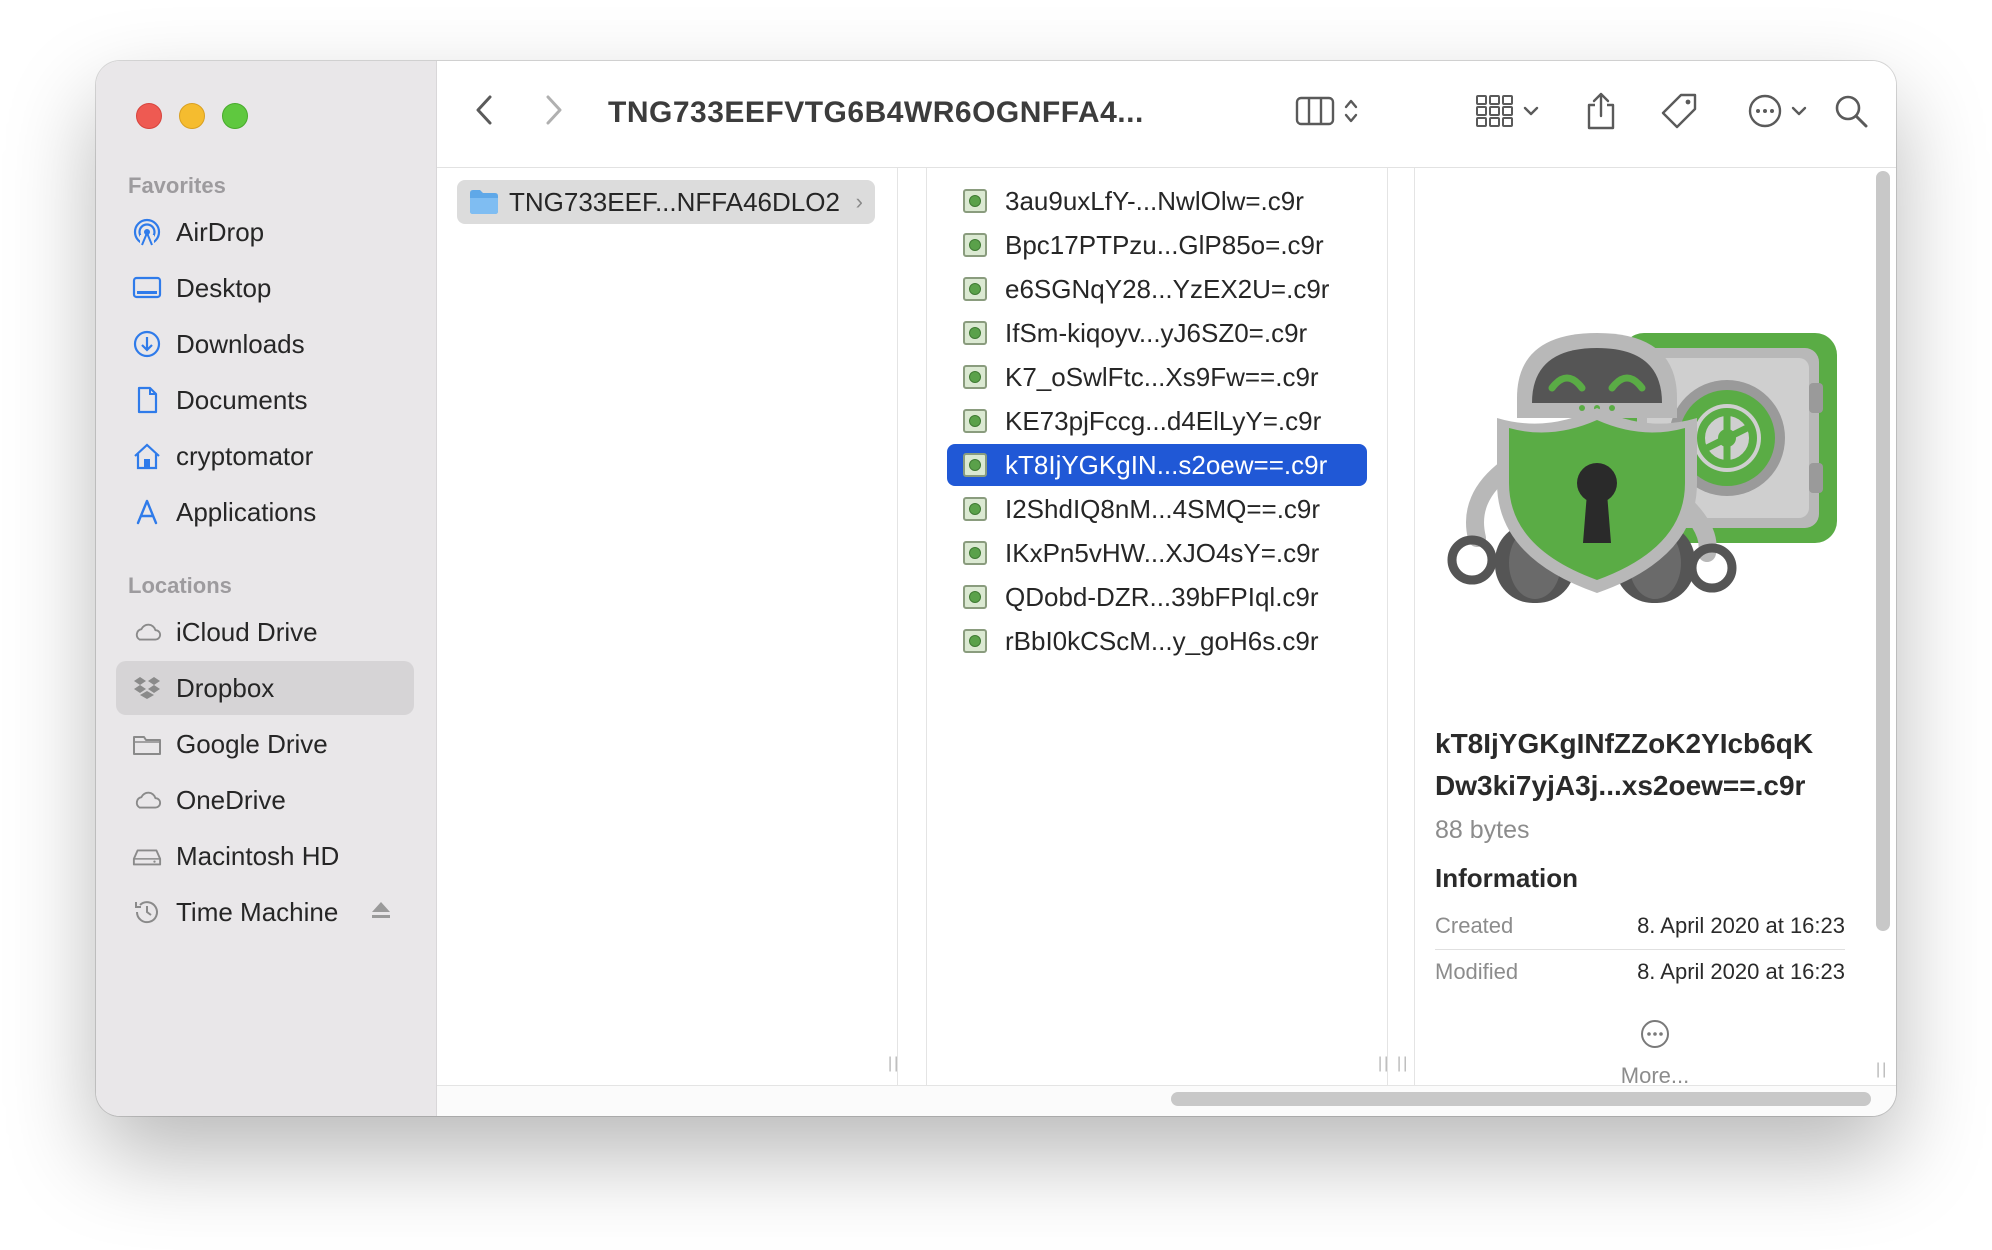 The height and width of the screenshot is (1250, 1992). What do you see at coordinates (1506, 878) in the screenshot?
I see `information-header: Information` at bounding box center [1506, 878].